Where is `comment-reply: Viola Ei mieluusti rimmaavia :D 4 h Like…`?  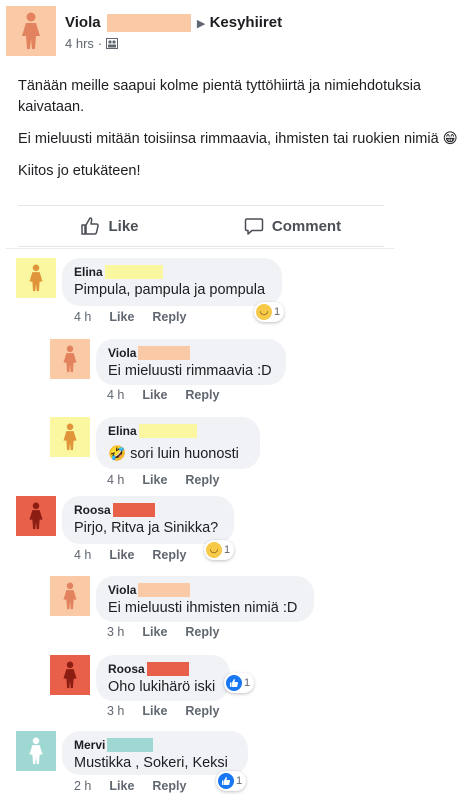 comment-reply: Viola Ei mieluusti rimmaavia :D 4 h Like… is located at coordinates (250, 372).